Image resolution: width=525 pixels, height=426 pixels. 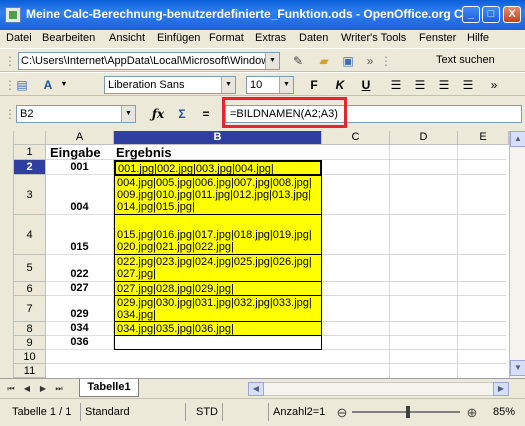 What do you see at coordinates (471, 14) in the screenshot?
I see `minimize-button: _` at bounding box center [471, 14].